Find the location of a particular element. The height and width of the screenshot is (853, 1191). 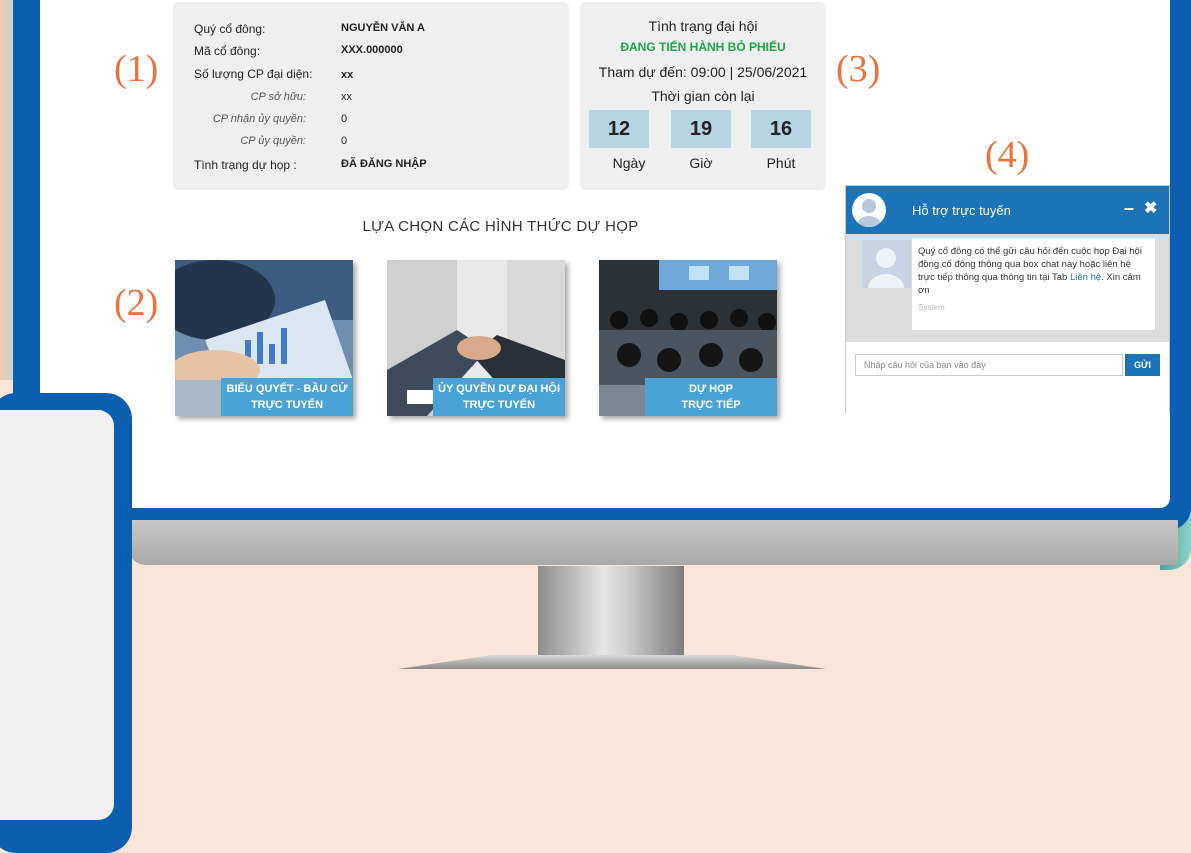

chat-header: Hỗ trợ trực tuyến – ✖ is located at coordinates (1007, 210).